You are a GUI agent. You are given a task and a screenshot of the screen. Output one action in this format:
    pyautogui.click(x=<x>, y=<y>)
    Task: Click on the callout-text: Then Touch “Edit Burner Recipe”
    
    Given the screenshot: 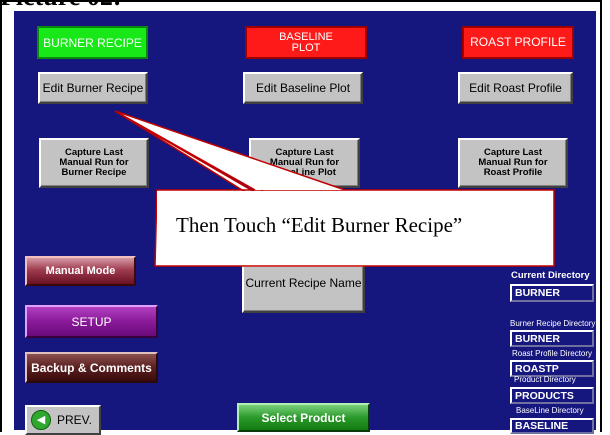 What is the action you would take?
    pyautogui.click(x=319, y=225)
    